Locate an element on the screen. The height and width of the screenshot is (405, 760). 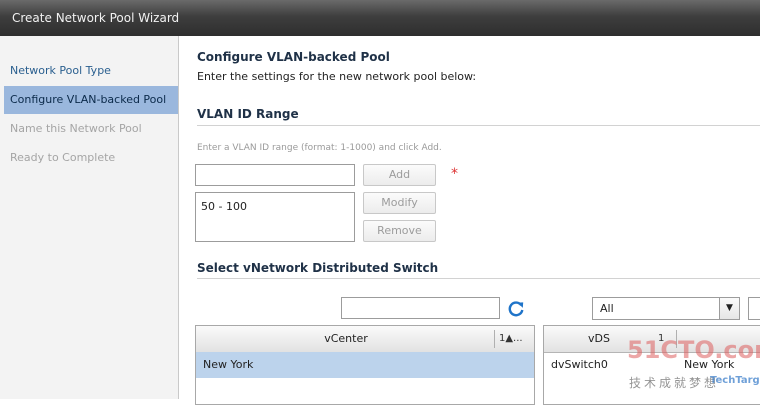
search-input is located at coordinates (420, 308).